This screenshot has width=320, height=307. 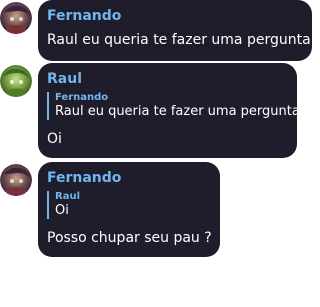 I want to click on sender-name: Raul, so click(x=167, y=79).